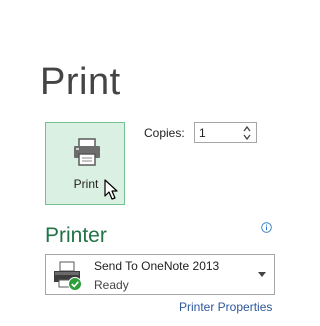 This screenshot has height=326, width=320. I want to click on chevron-up-icon, so click(247, 128).